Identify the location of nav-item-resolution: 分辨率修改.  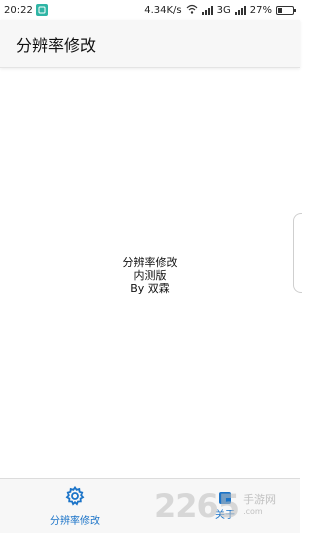
(75, 506).